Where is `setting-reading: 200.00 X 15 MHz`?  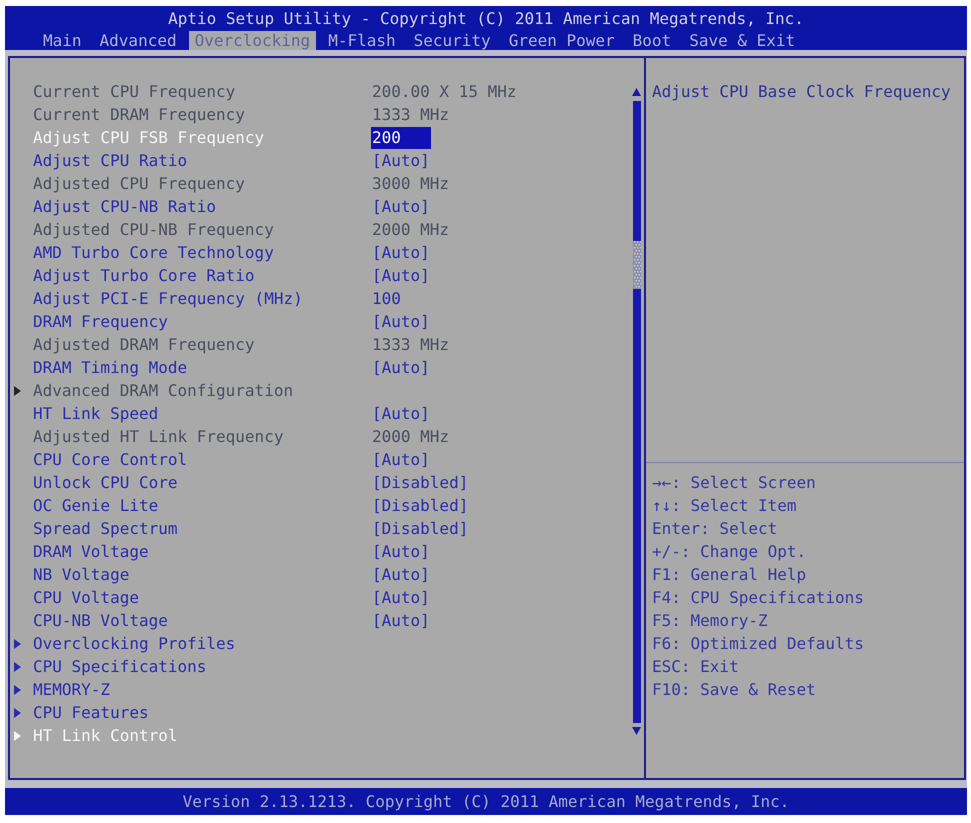
setting-reading: 200.00 X 15 MHz is located at coordinates (444, 91).